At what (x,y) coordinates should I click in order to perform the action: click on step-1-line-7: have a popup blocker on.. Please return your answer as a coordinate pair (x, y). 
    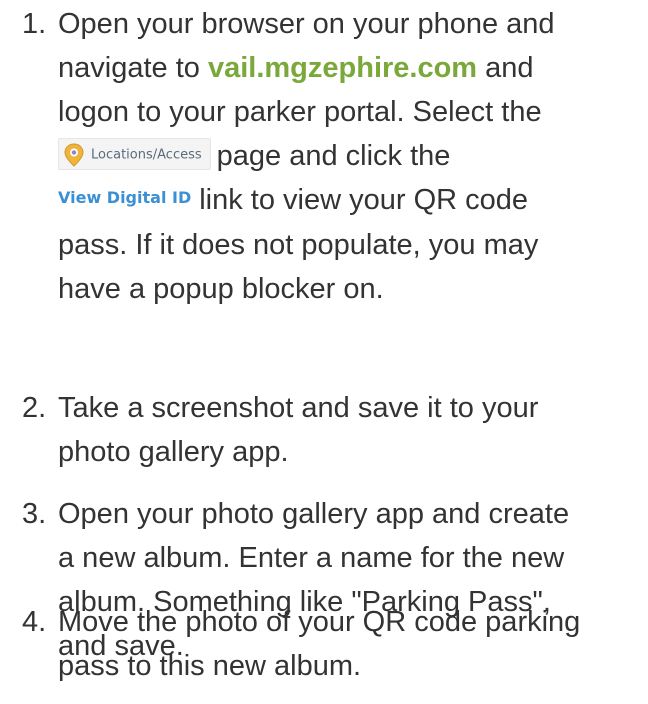
    Looking at the image, I should click on (221, 289).